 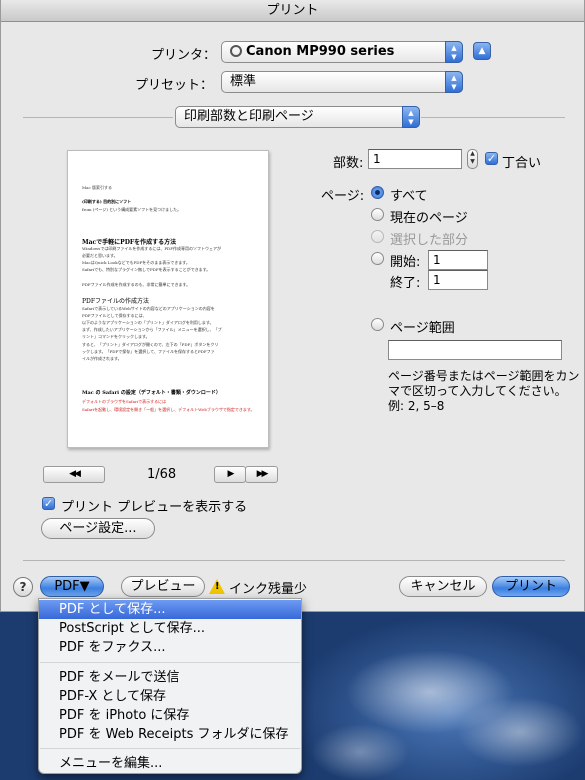 What do you see at coordinates (522, 163) in the screenshot?
I see `collate-label: 丁合い` at bounding box center [522, 163].